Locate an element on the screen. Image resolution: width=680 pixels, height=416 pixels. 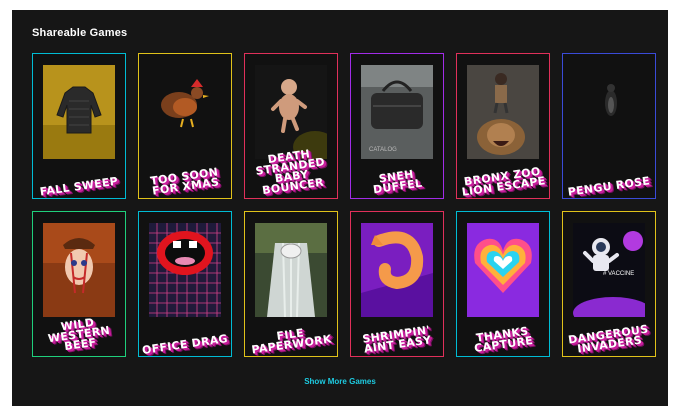
game-thumbnail-mask is located at coordinates (79, 270).